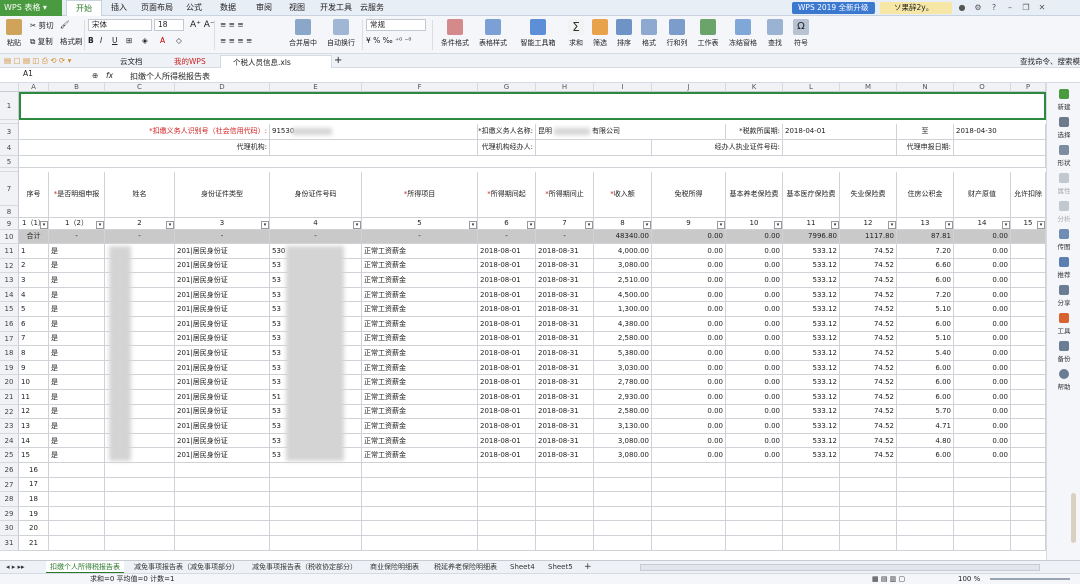 Image resolution: width=1080 pixels, height=584 pixels. I want to click on row-header: 17, so click(9, 339).